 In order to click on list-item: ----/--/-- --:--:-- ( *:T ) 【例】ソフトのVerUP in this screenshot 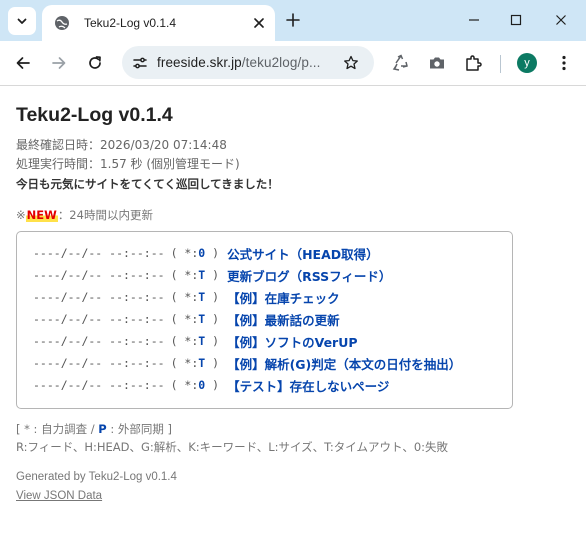, I will do `click(195, 341)`.